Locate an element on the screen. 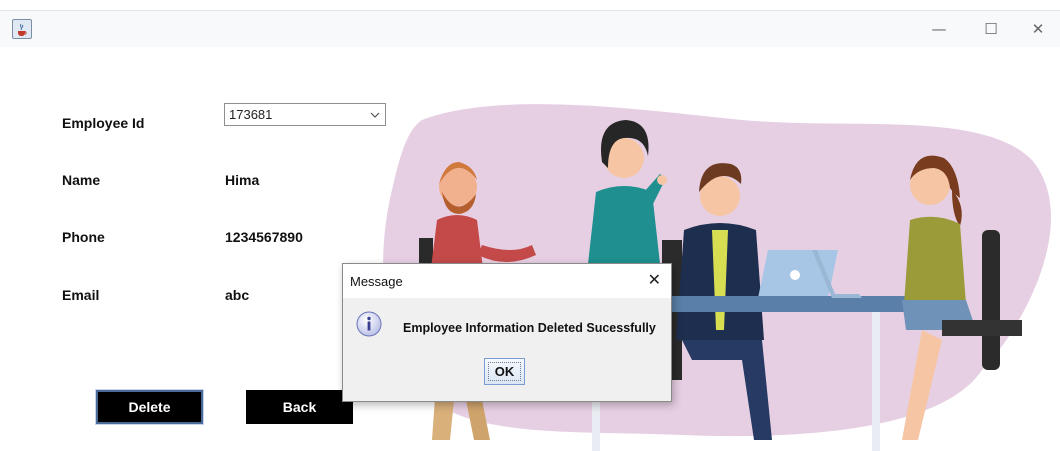 This screenshot has height=451, width=1060. employee-id-label: Employee Id is located at coordinates (103, 123).